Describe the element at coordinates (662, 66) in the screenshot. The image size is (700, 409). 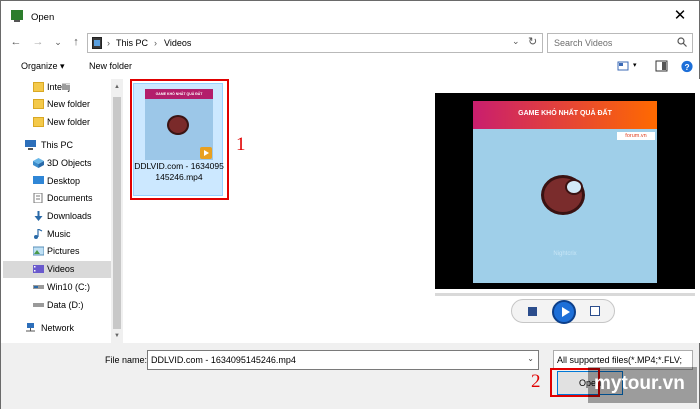
I see `preview-pane-icon` at that location.